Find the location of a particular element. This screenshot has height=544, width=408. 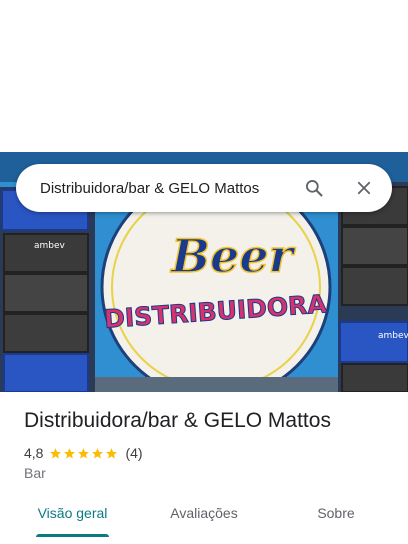

right-crates: ambev is located at coordinates (373, 287).